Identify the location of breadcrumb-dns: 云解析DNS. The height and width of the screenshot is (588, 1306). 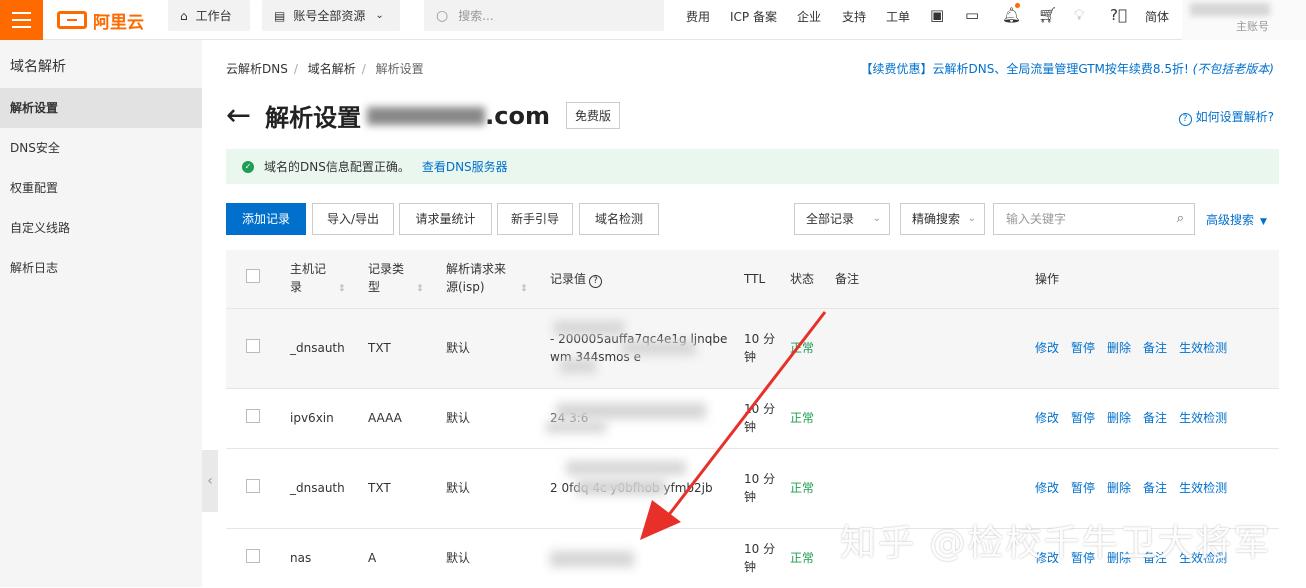
(257, 69).